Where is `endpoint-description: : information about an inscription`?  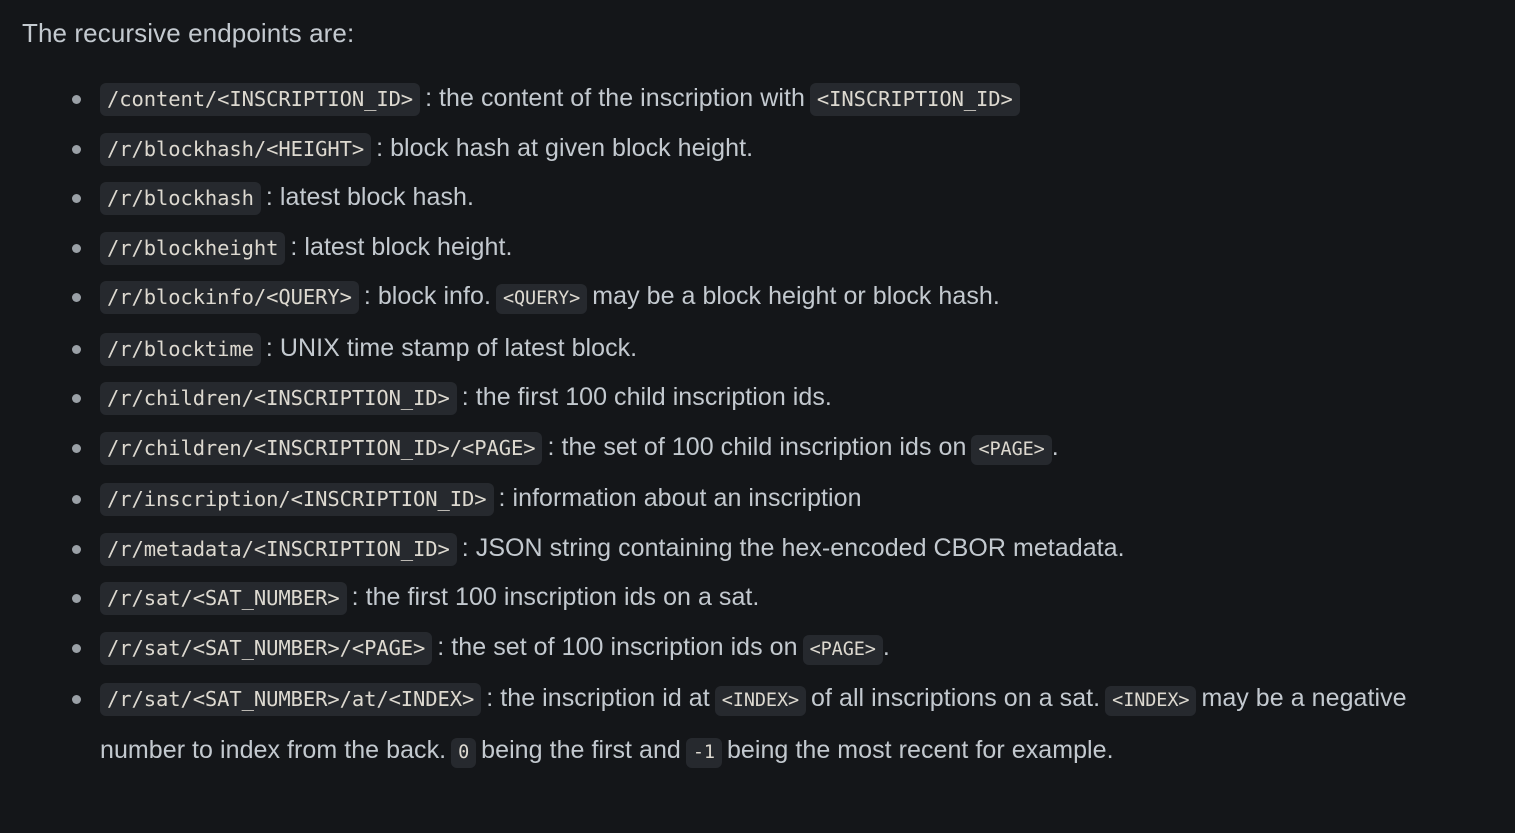 endpoint-description: : information about an inscription is located at coordinates (680, 498).